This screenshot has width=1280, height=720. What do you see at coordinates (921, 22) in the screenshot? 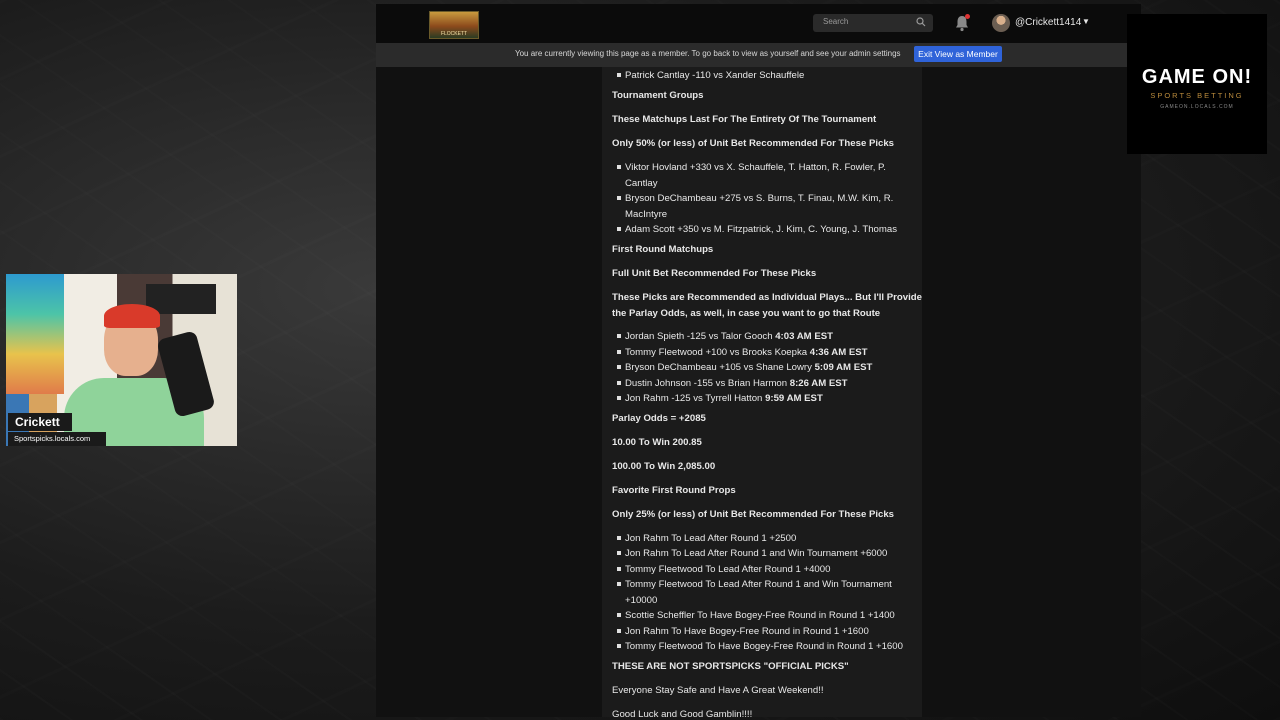
I see `search-icon` at bounding box center [921, 22].